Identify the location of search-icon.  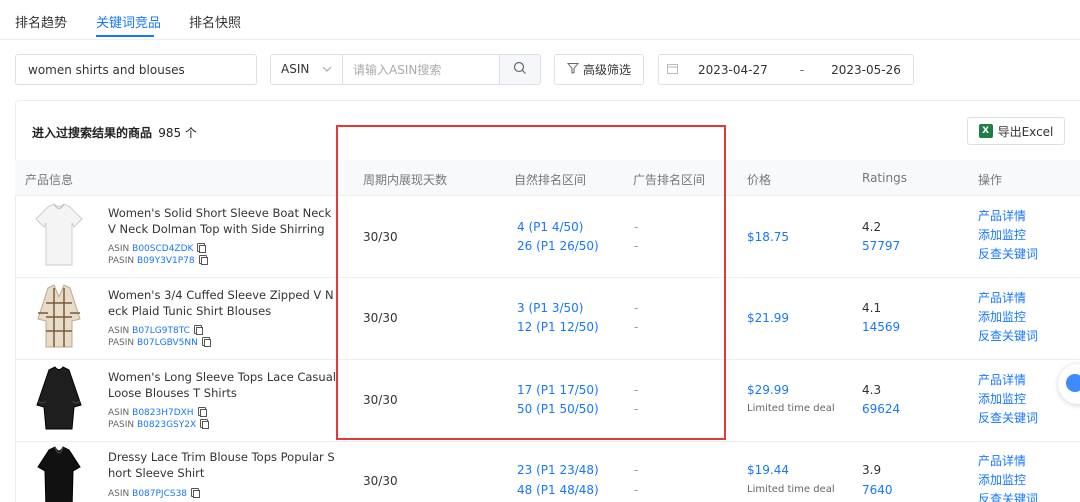
(520, 69).